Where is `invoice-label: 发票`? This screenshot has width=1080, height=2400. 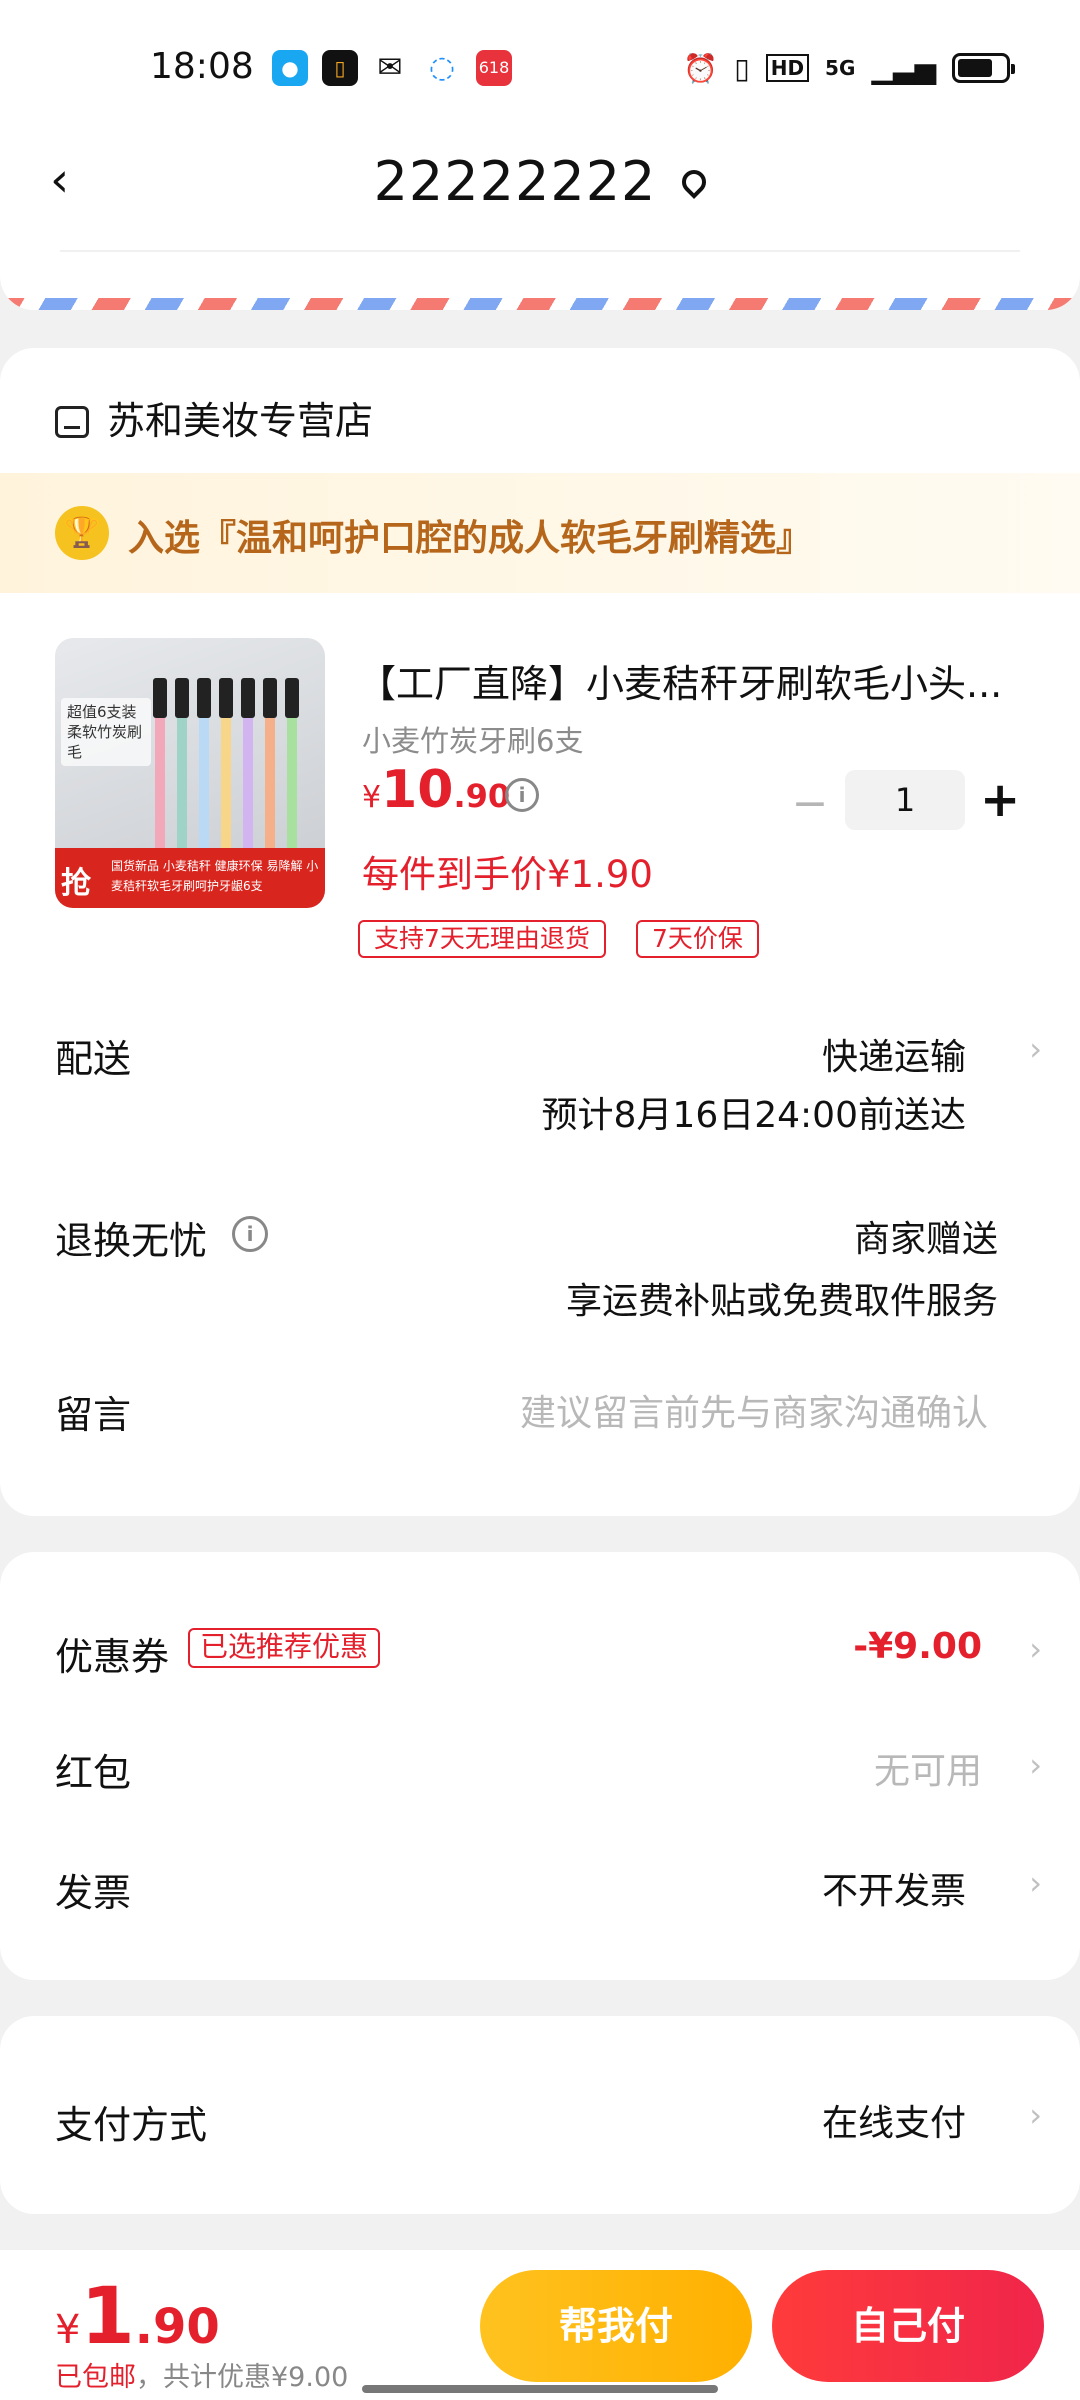 invoice-label: 发票 is located at coordinates (93, 1893).